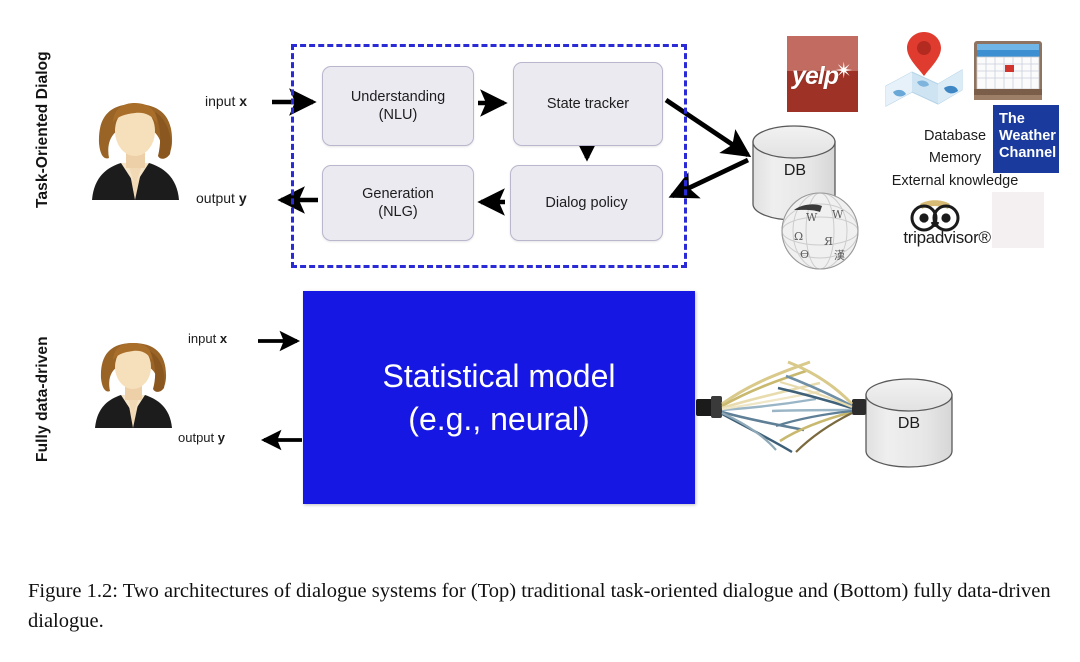 This screenshot has height=662, width=1080. Describe the element at coordinates (42, 399) in the screenshot. I see `row-label-fully-data-driven: Fully data-driven` at that location.